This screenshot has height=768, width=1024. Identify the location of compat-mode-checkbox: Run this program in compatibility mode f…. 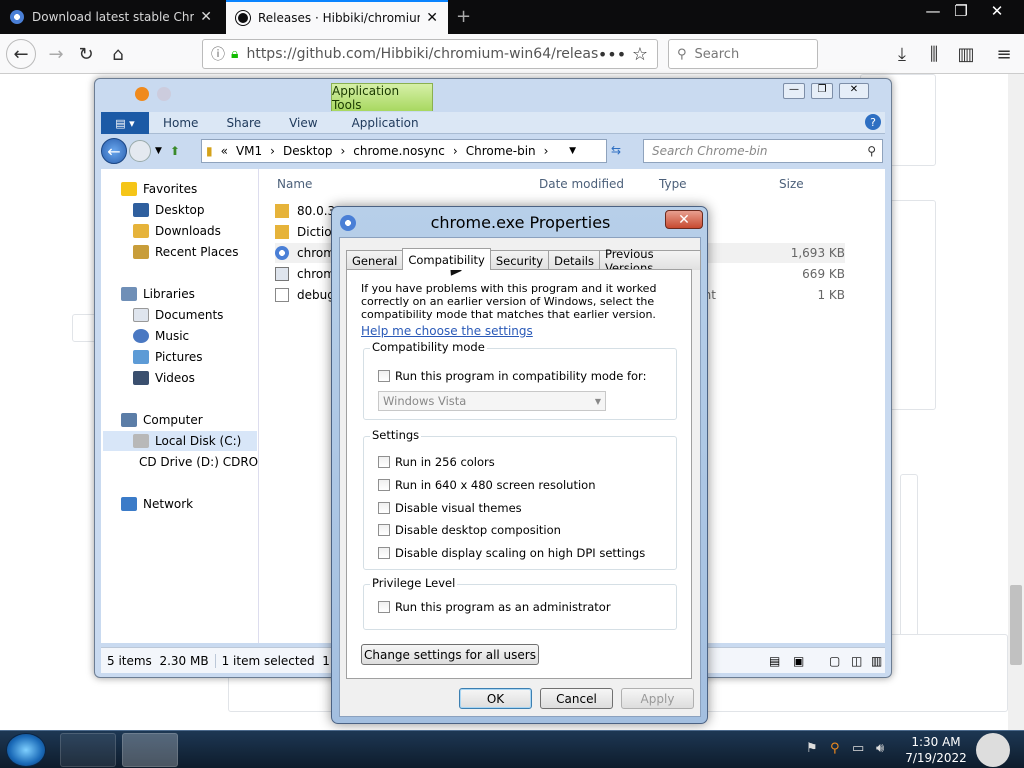
(512, 376).